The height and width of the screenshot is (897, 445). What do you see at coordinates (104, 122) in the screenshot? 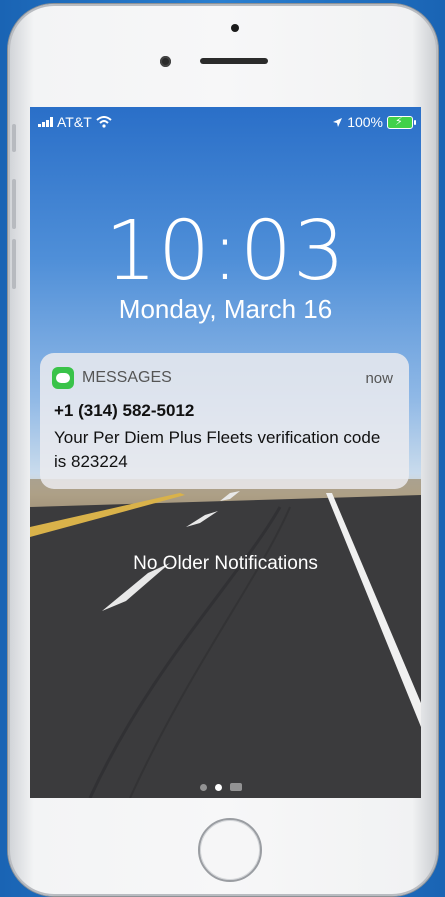
I see `wifi-icon` at bounding box center [104, 122].